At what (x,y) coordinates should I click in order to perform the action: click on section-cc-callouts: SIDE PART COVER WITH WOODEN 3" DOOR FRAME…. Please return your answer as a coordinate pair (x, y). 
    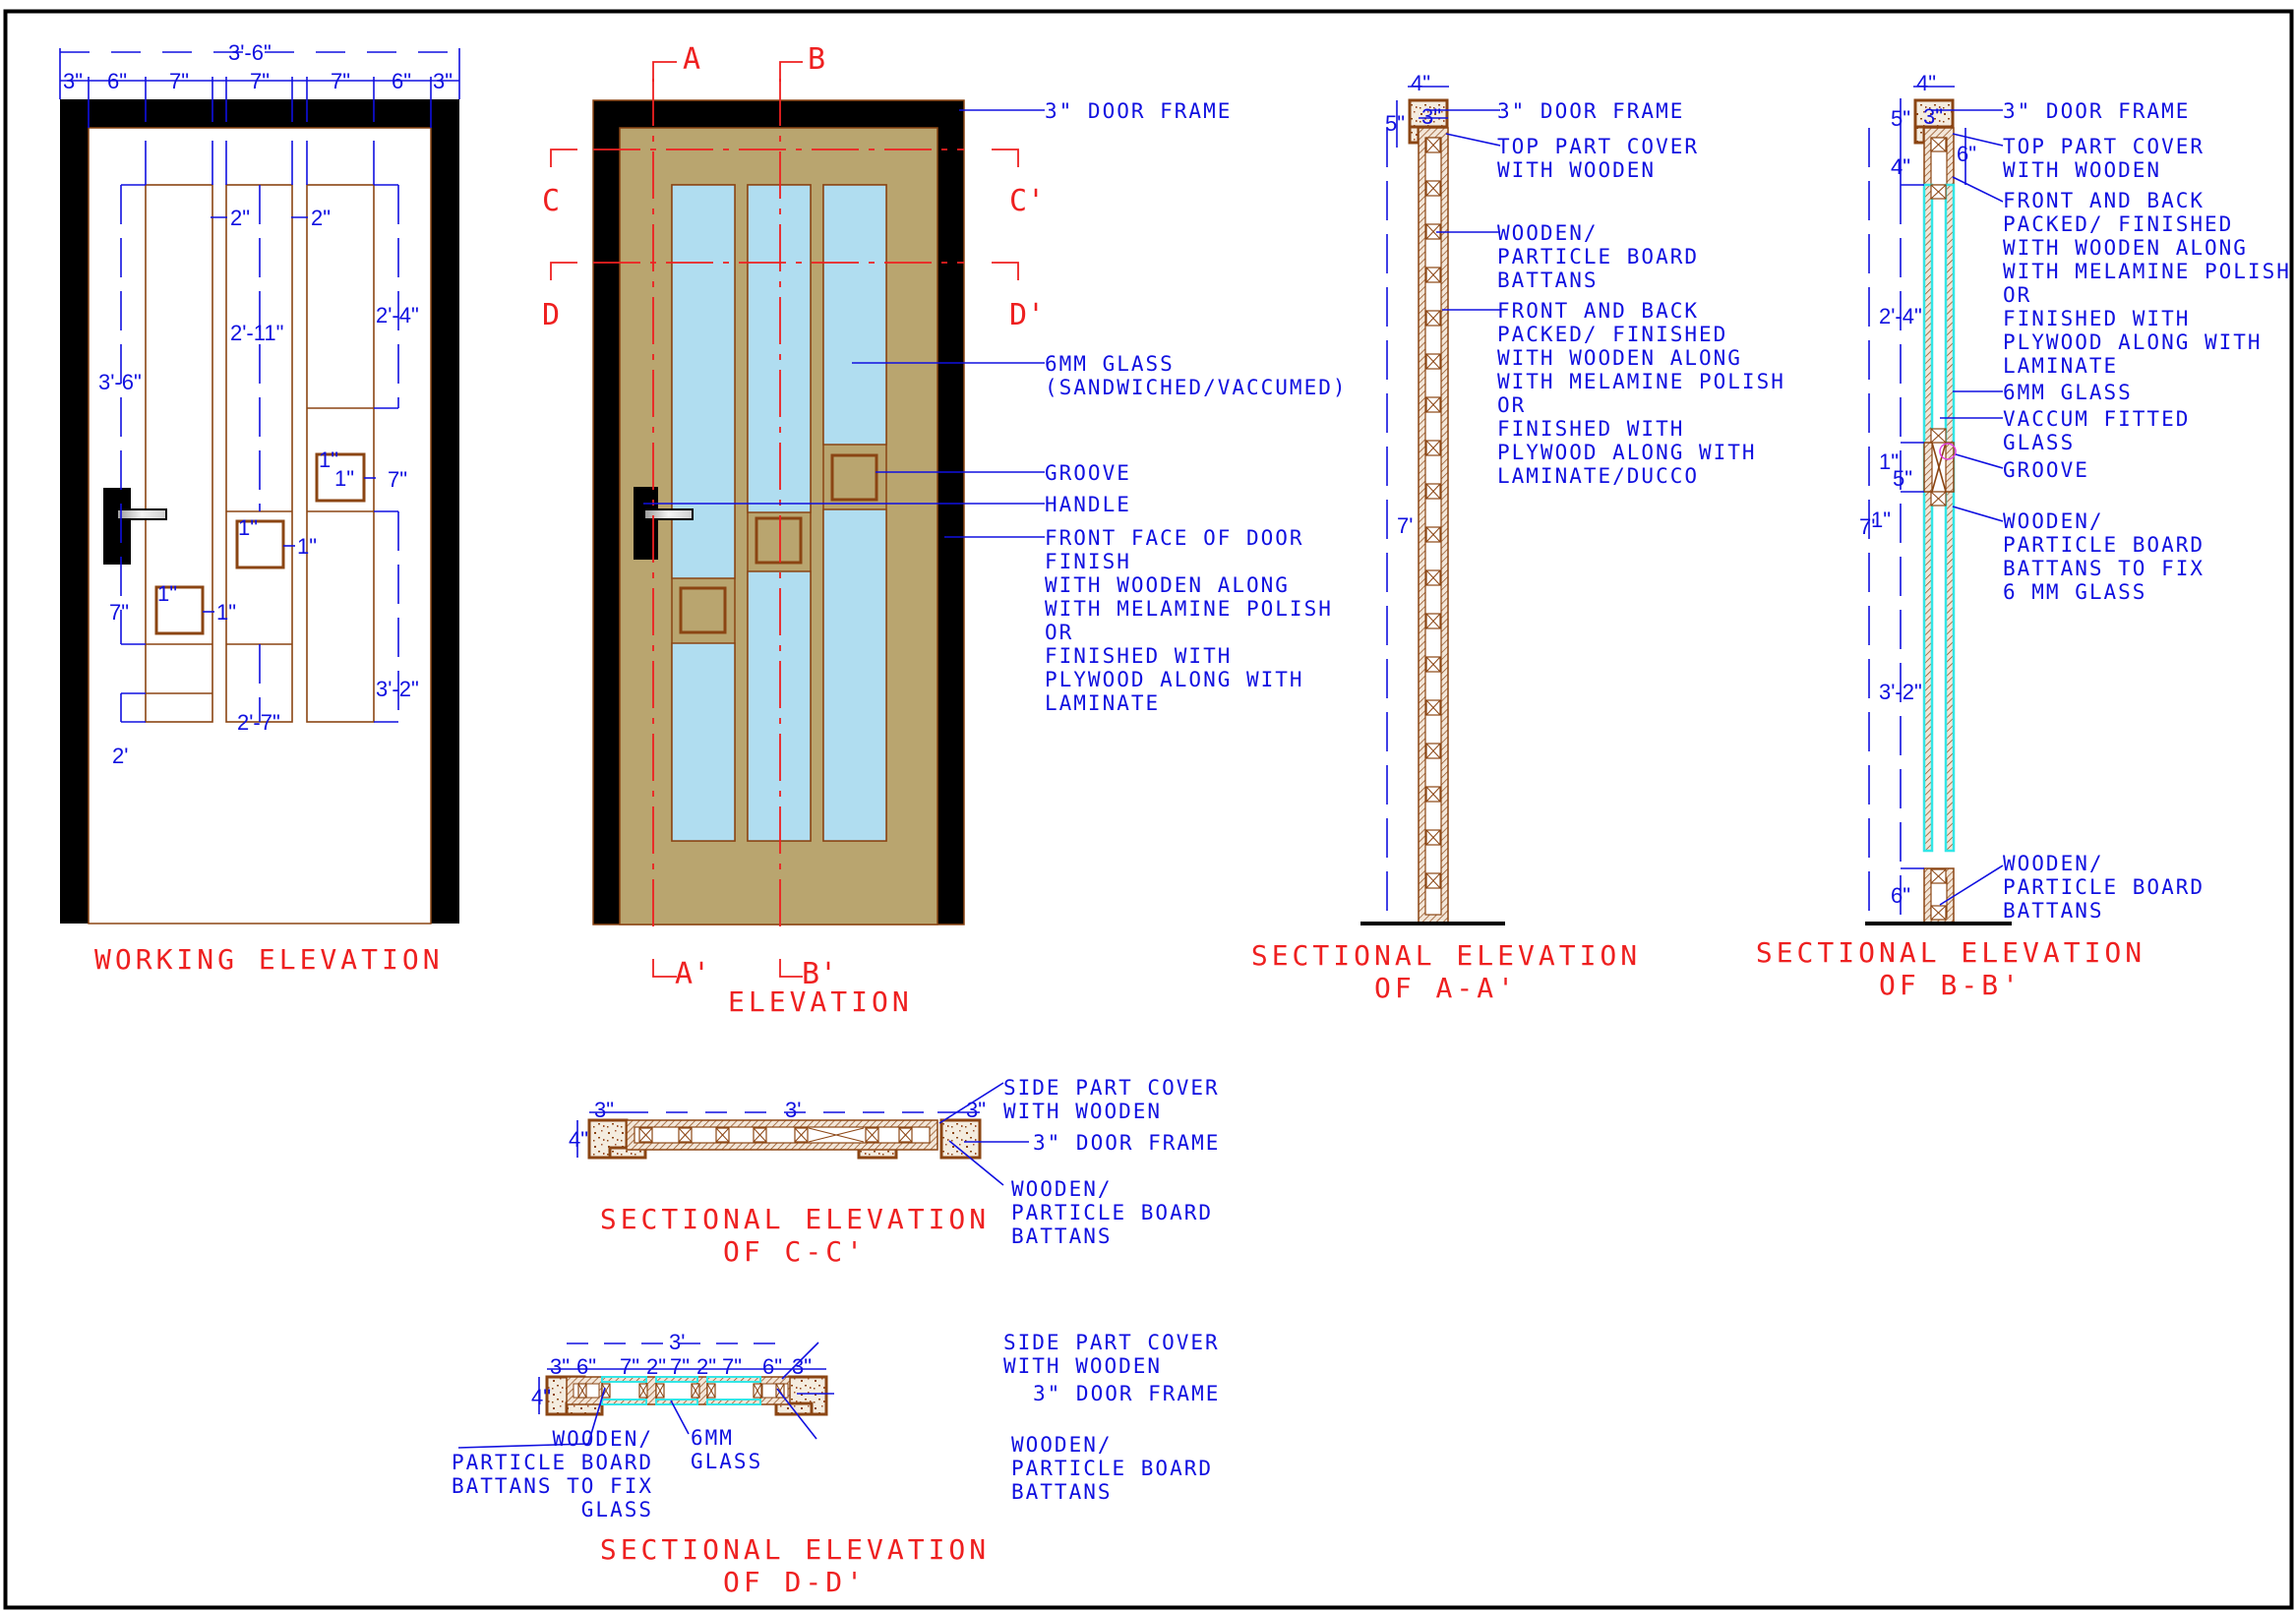
    Looking at the image, I should click on (1111, 1162).